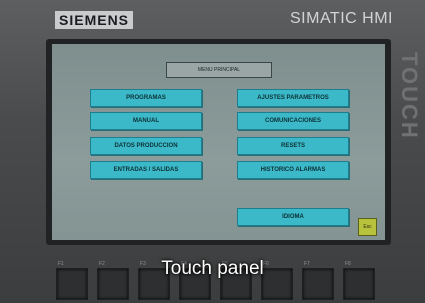 The image size is (425, 303). I want to click on comunicaciones-button: COMUNICACIONES, so click(293, 121).